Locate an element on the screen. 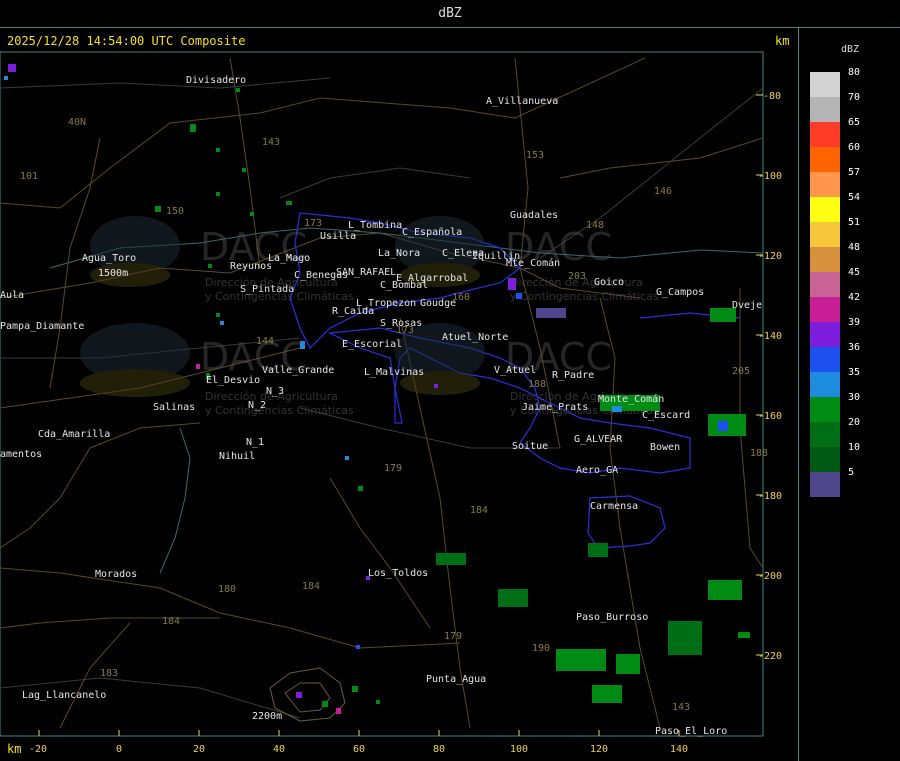  y-tick-label: -160 is located at coordinates (770, 416).